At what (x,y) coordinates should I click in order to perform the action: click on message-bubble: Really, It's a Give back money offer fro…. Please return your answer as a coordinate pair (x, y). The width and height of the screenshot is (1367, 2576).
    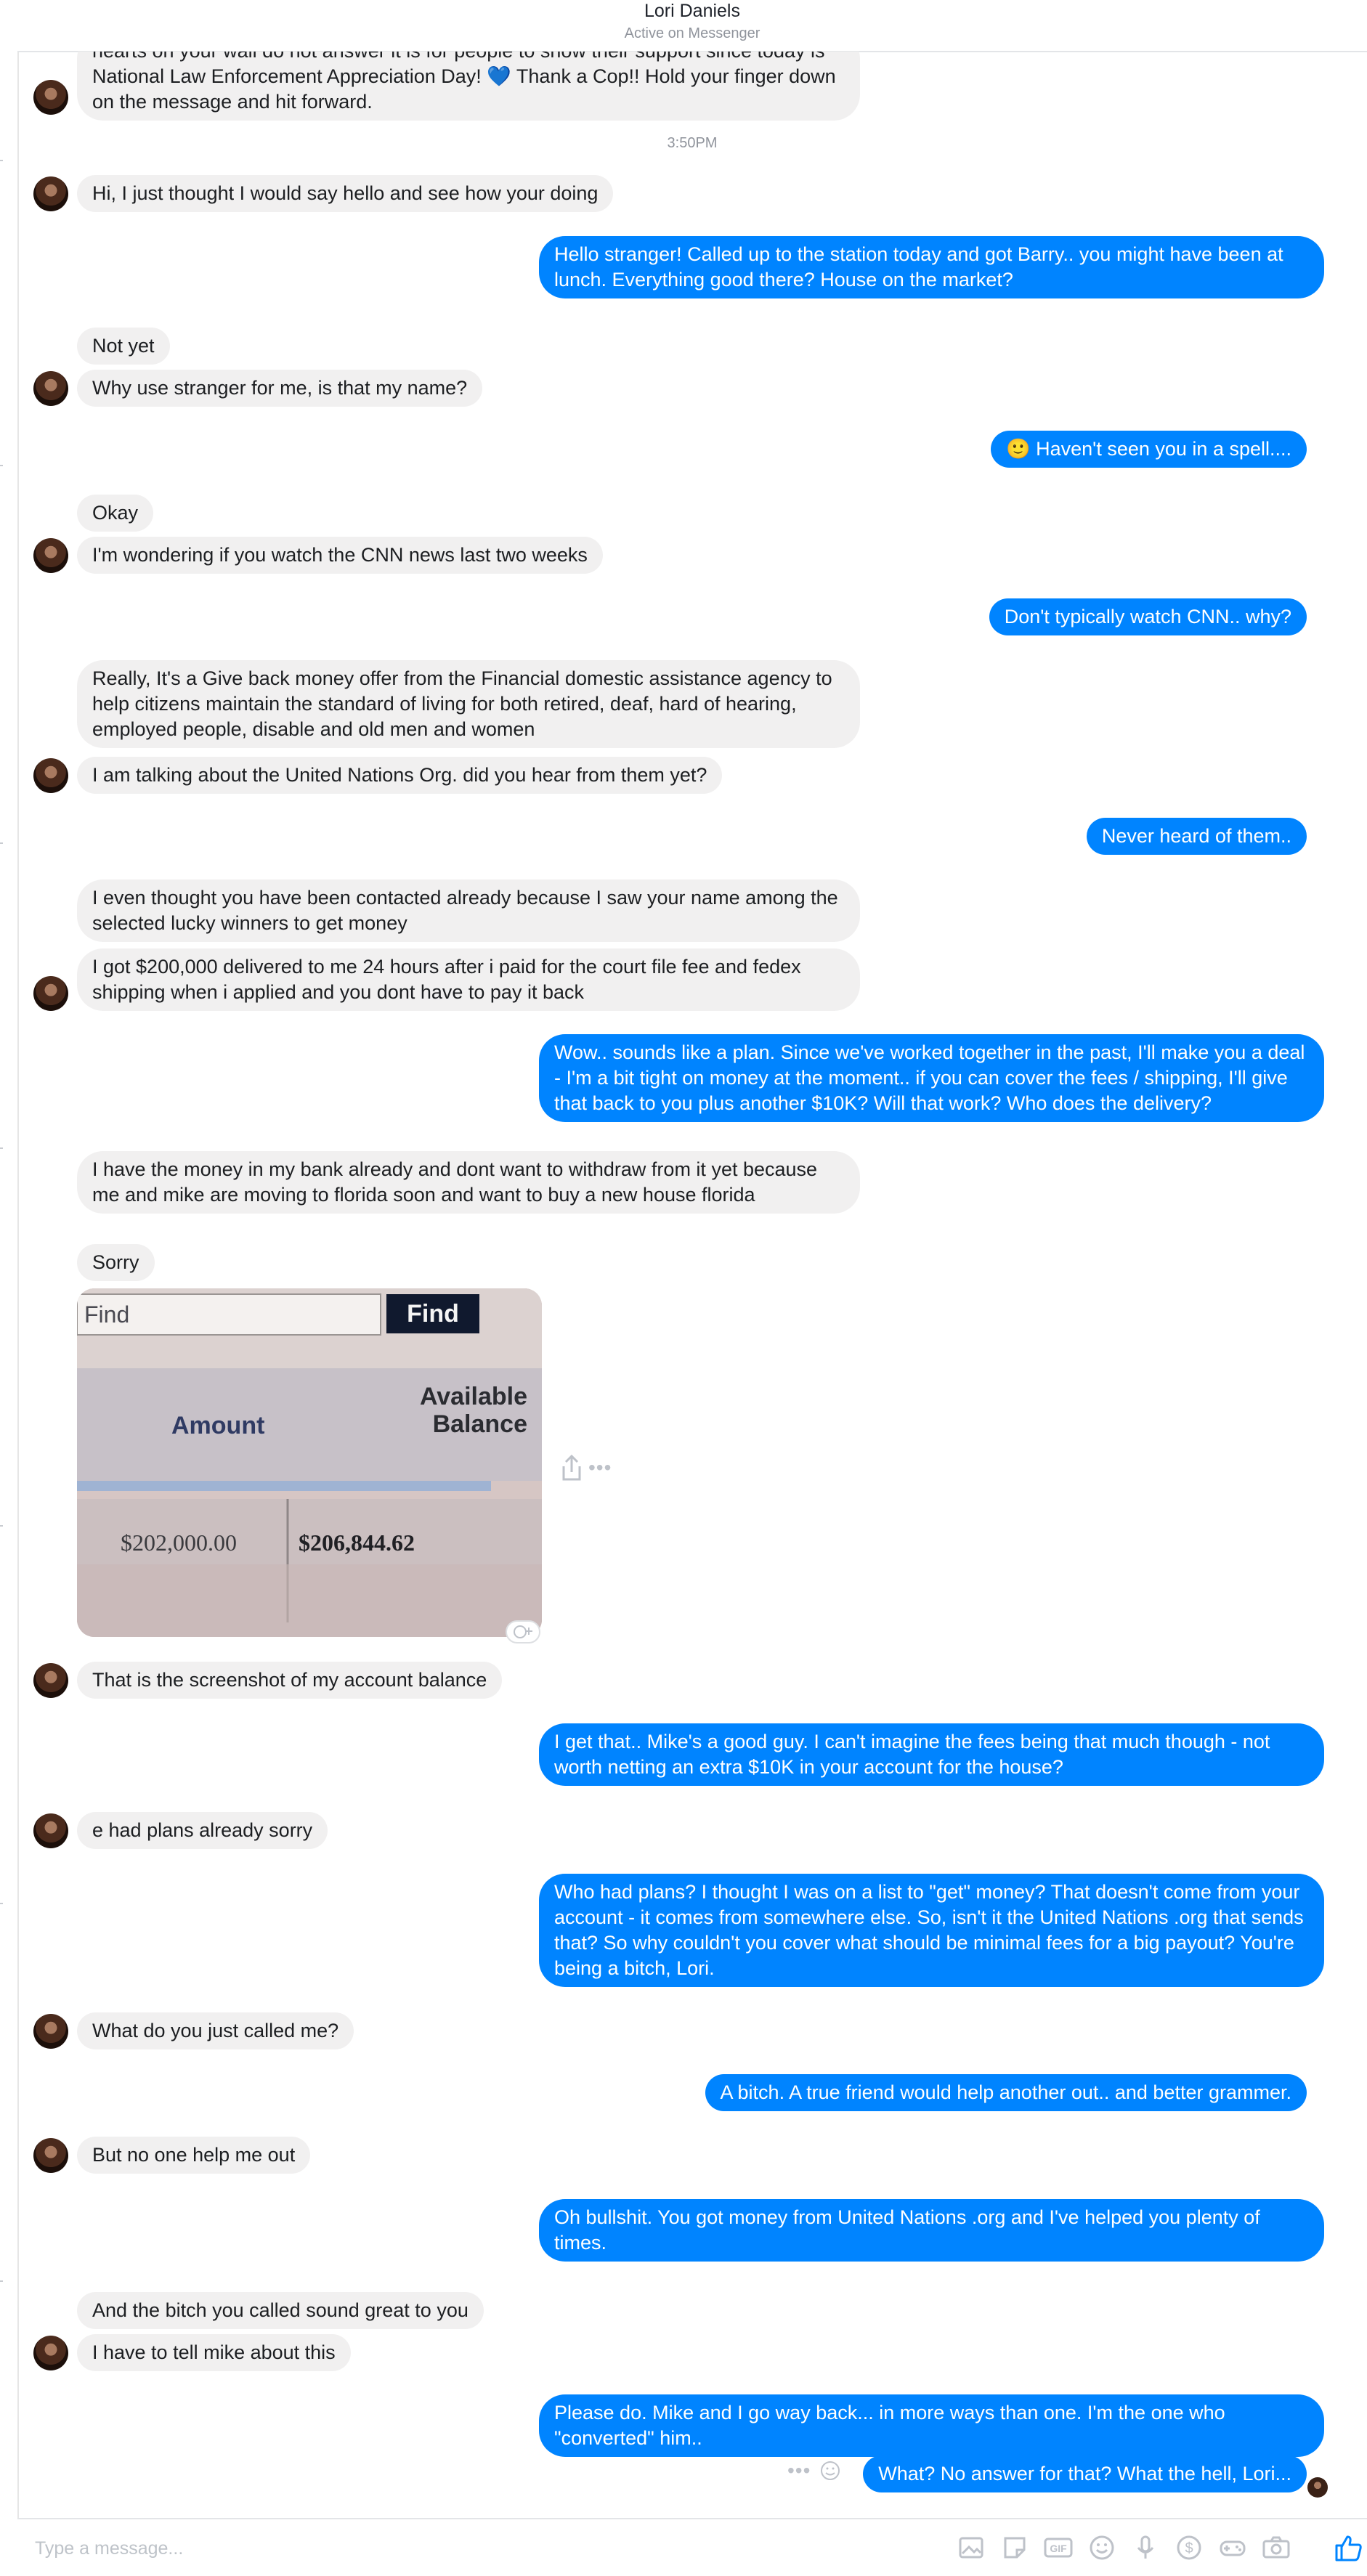
    Looking at the image, I should click on (468, 704).